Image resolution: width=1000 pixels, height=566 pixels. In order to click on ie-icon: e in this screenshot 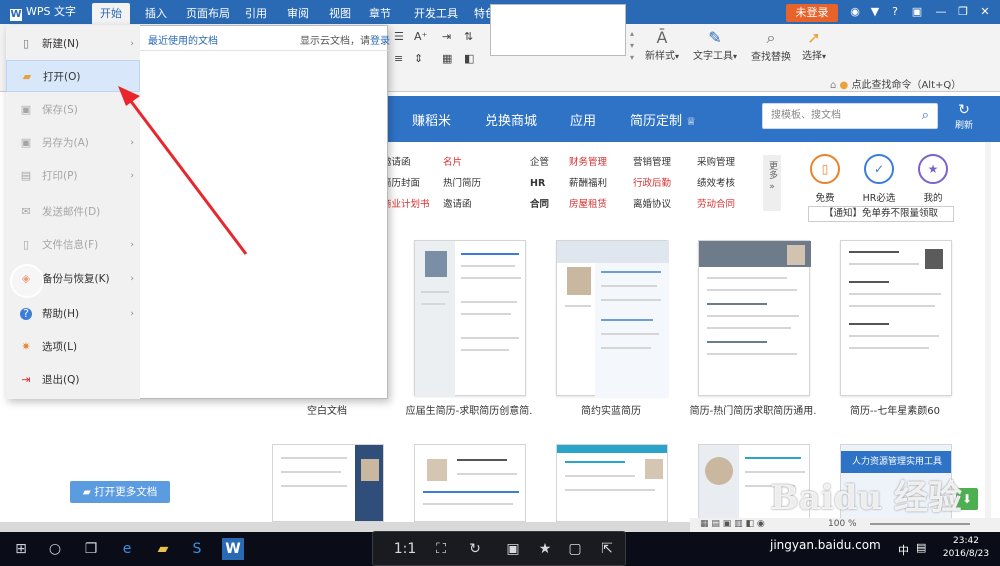, I will do `click(127, 549)`.